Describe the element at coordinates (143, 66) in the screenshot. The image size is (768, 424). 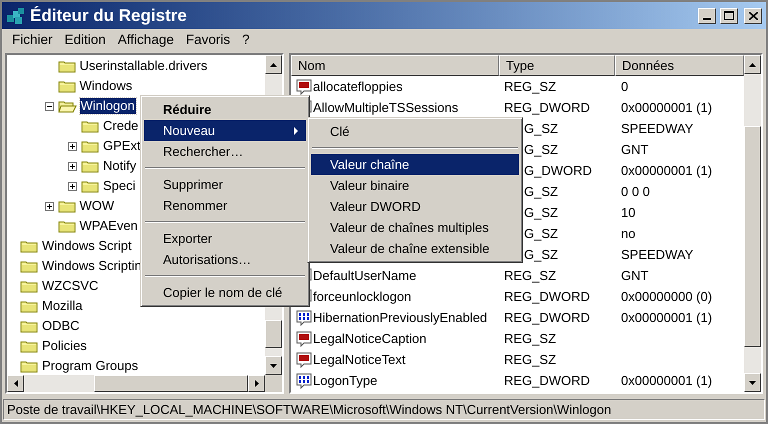
I see `tree-item: Userinstallable.drivers` at that location.